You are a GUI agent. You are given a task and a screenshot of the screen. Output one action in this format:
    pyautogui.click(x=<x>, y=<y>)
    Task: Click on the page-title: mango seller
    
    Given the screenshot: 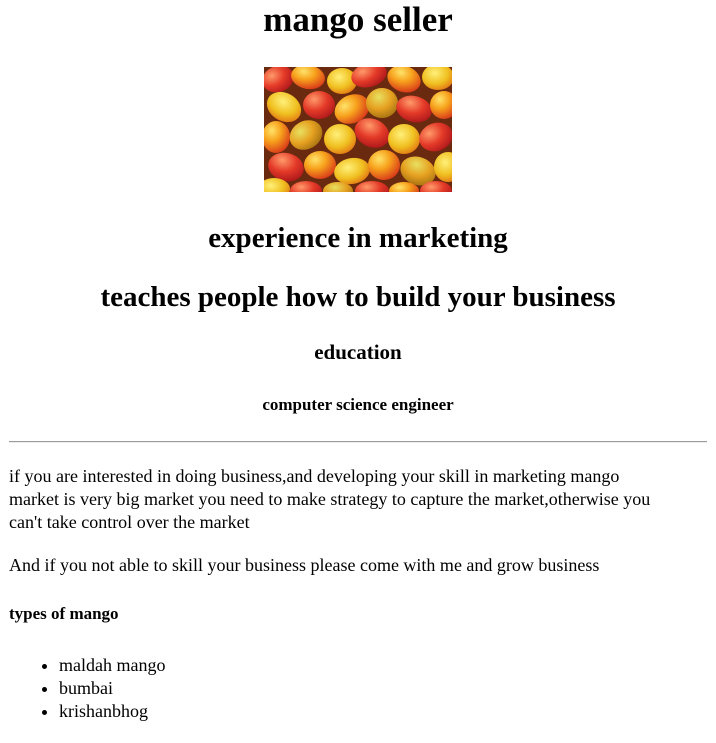 What is the action you would take?
    pyautogui.click(x=358, y=19)
    